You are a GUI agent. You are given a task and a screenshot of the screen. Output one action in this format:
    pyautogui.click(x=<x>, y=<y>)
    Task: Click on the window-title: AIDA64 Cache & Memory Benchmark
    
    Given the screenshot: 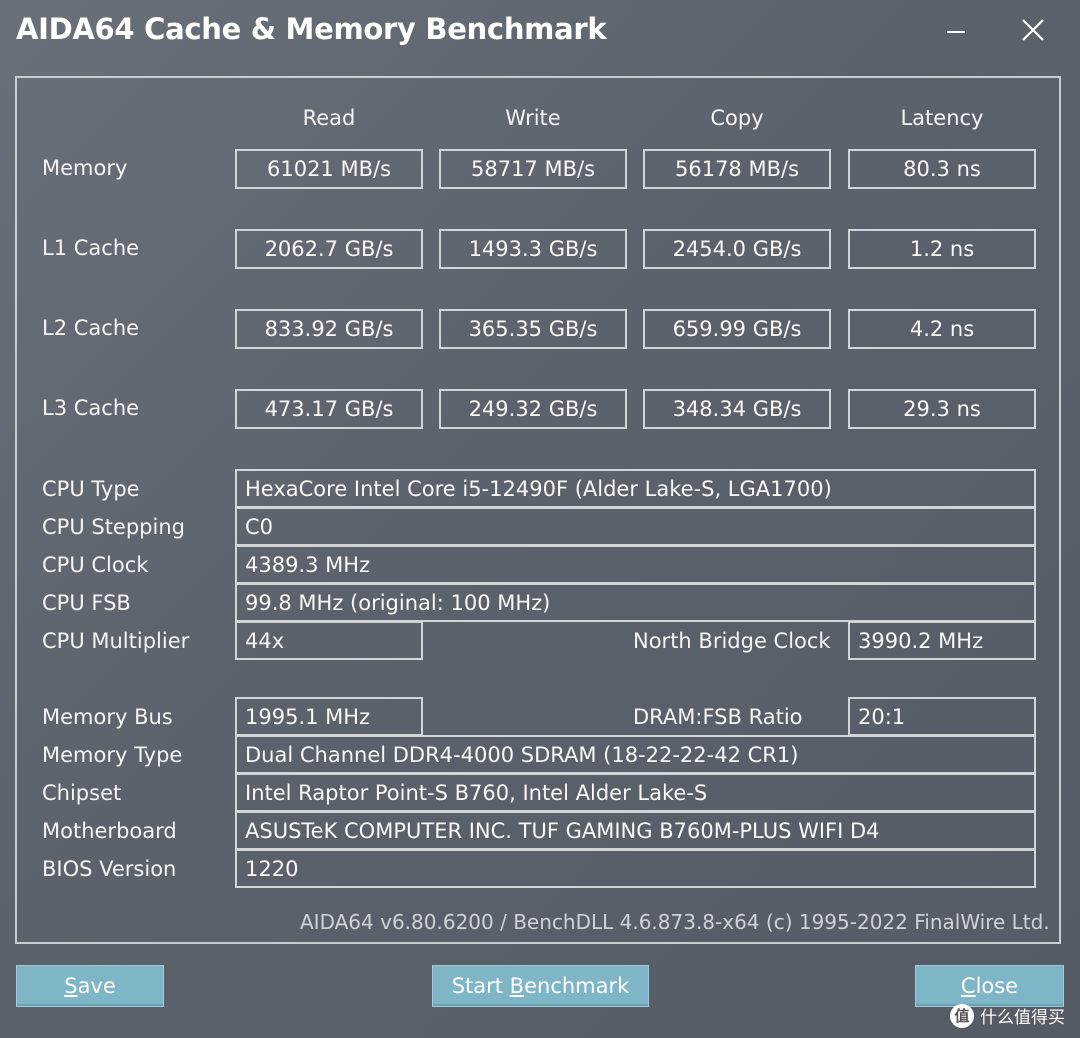 What is the action you would take?
    pyautogui.click(x=311, y=29)
    